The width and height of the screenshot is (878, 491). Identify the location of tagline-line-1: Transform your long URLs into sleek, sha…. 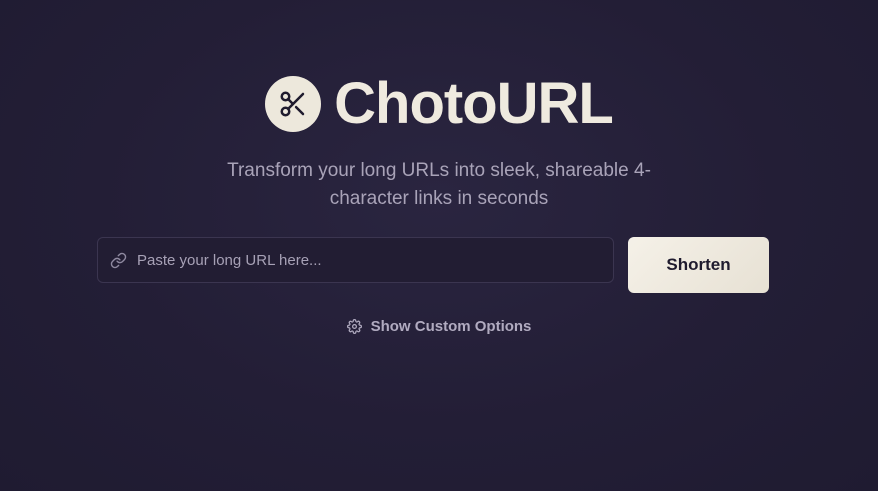
(439, 170).